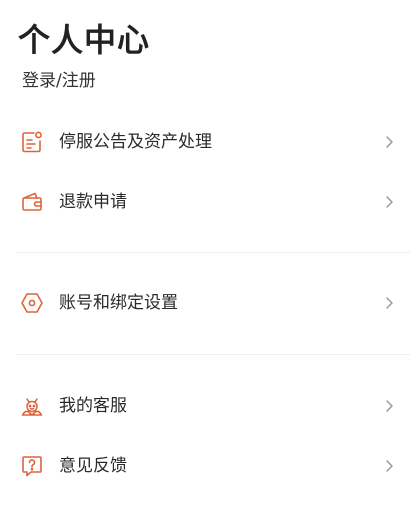 This screenshot has width=410, height=510. I want to click on menu-item-feedback: 意见反馈, so click(205, 466).